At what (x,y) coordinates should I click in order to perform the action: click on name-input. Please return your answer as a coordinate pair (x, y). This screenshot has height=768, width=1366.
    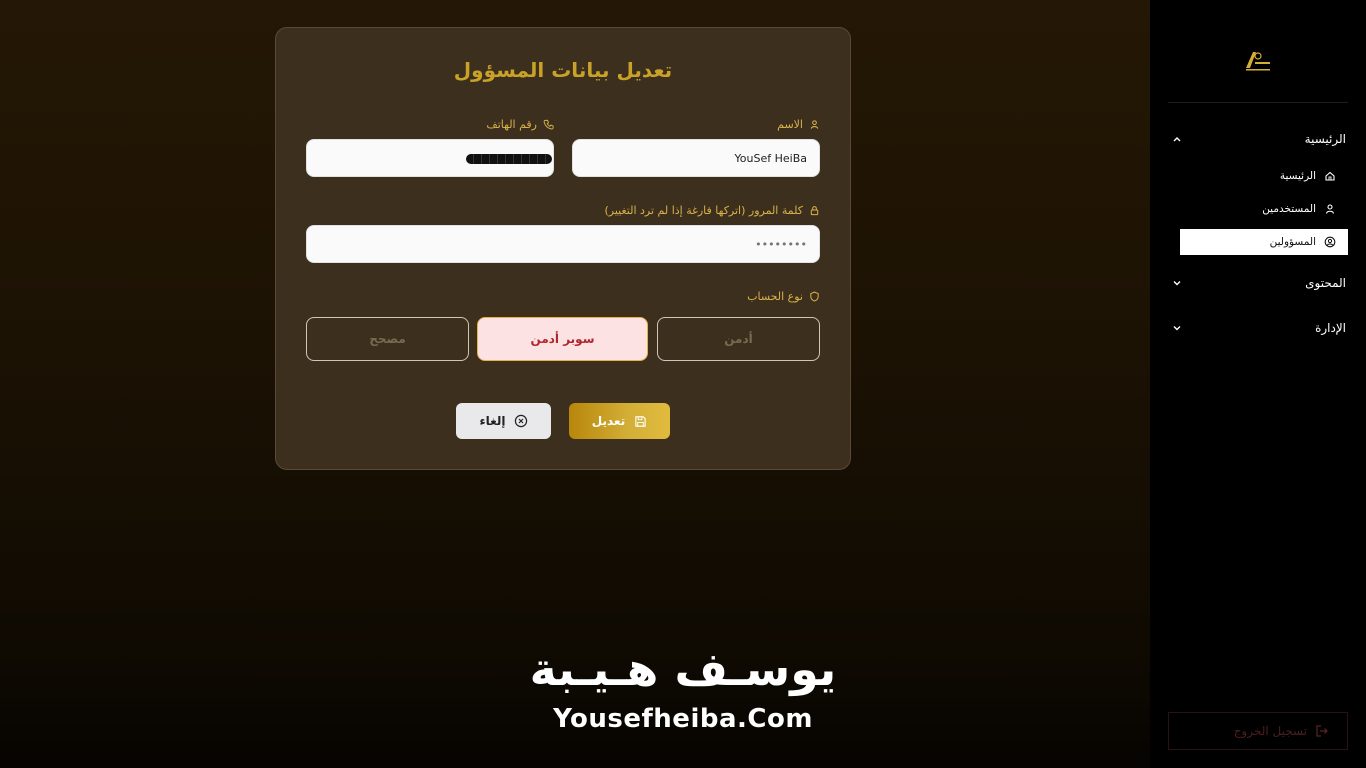
    Looking at the image, I should click on (696, 158).